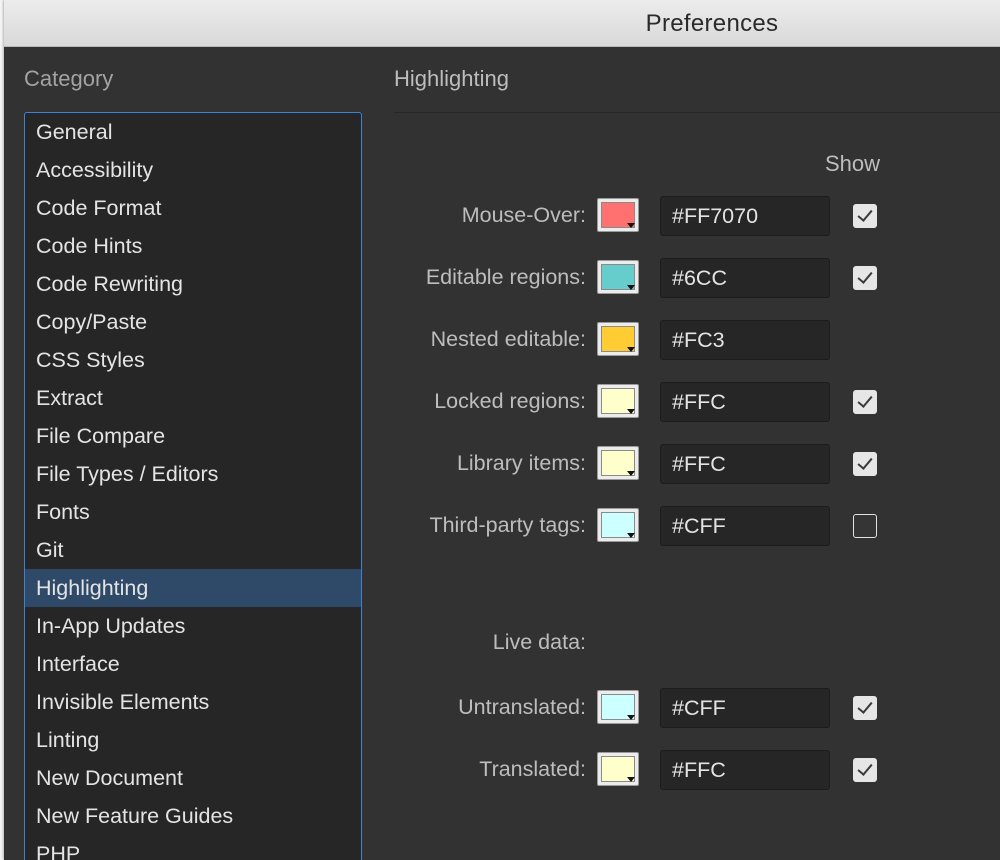  I want to click on setting-row-editable-regions: Editable regions: #6CC, so click(502, 279).